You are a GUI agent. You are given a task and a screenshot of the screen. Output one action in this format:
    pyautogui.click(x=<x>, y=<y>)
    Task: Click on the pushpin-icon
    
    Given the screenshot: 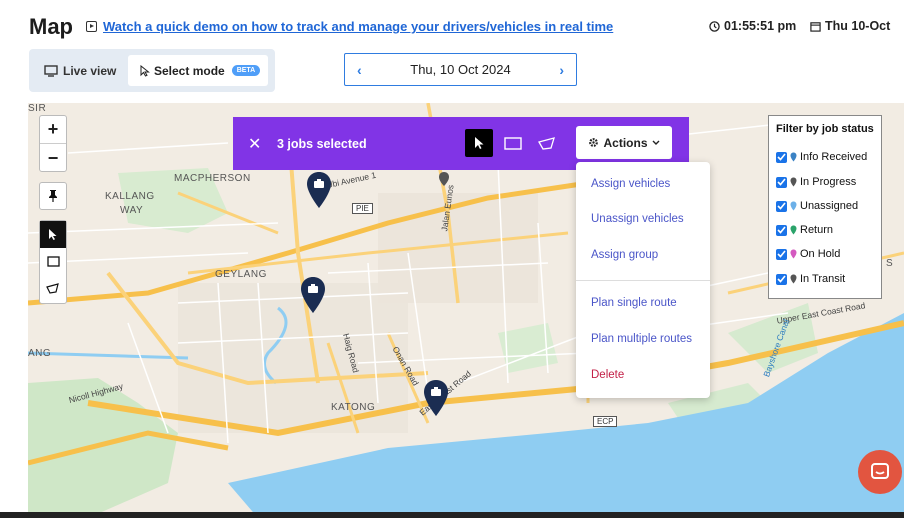 What is the action you would take?
    pyautogui.click(x=53, y=196)
    